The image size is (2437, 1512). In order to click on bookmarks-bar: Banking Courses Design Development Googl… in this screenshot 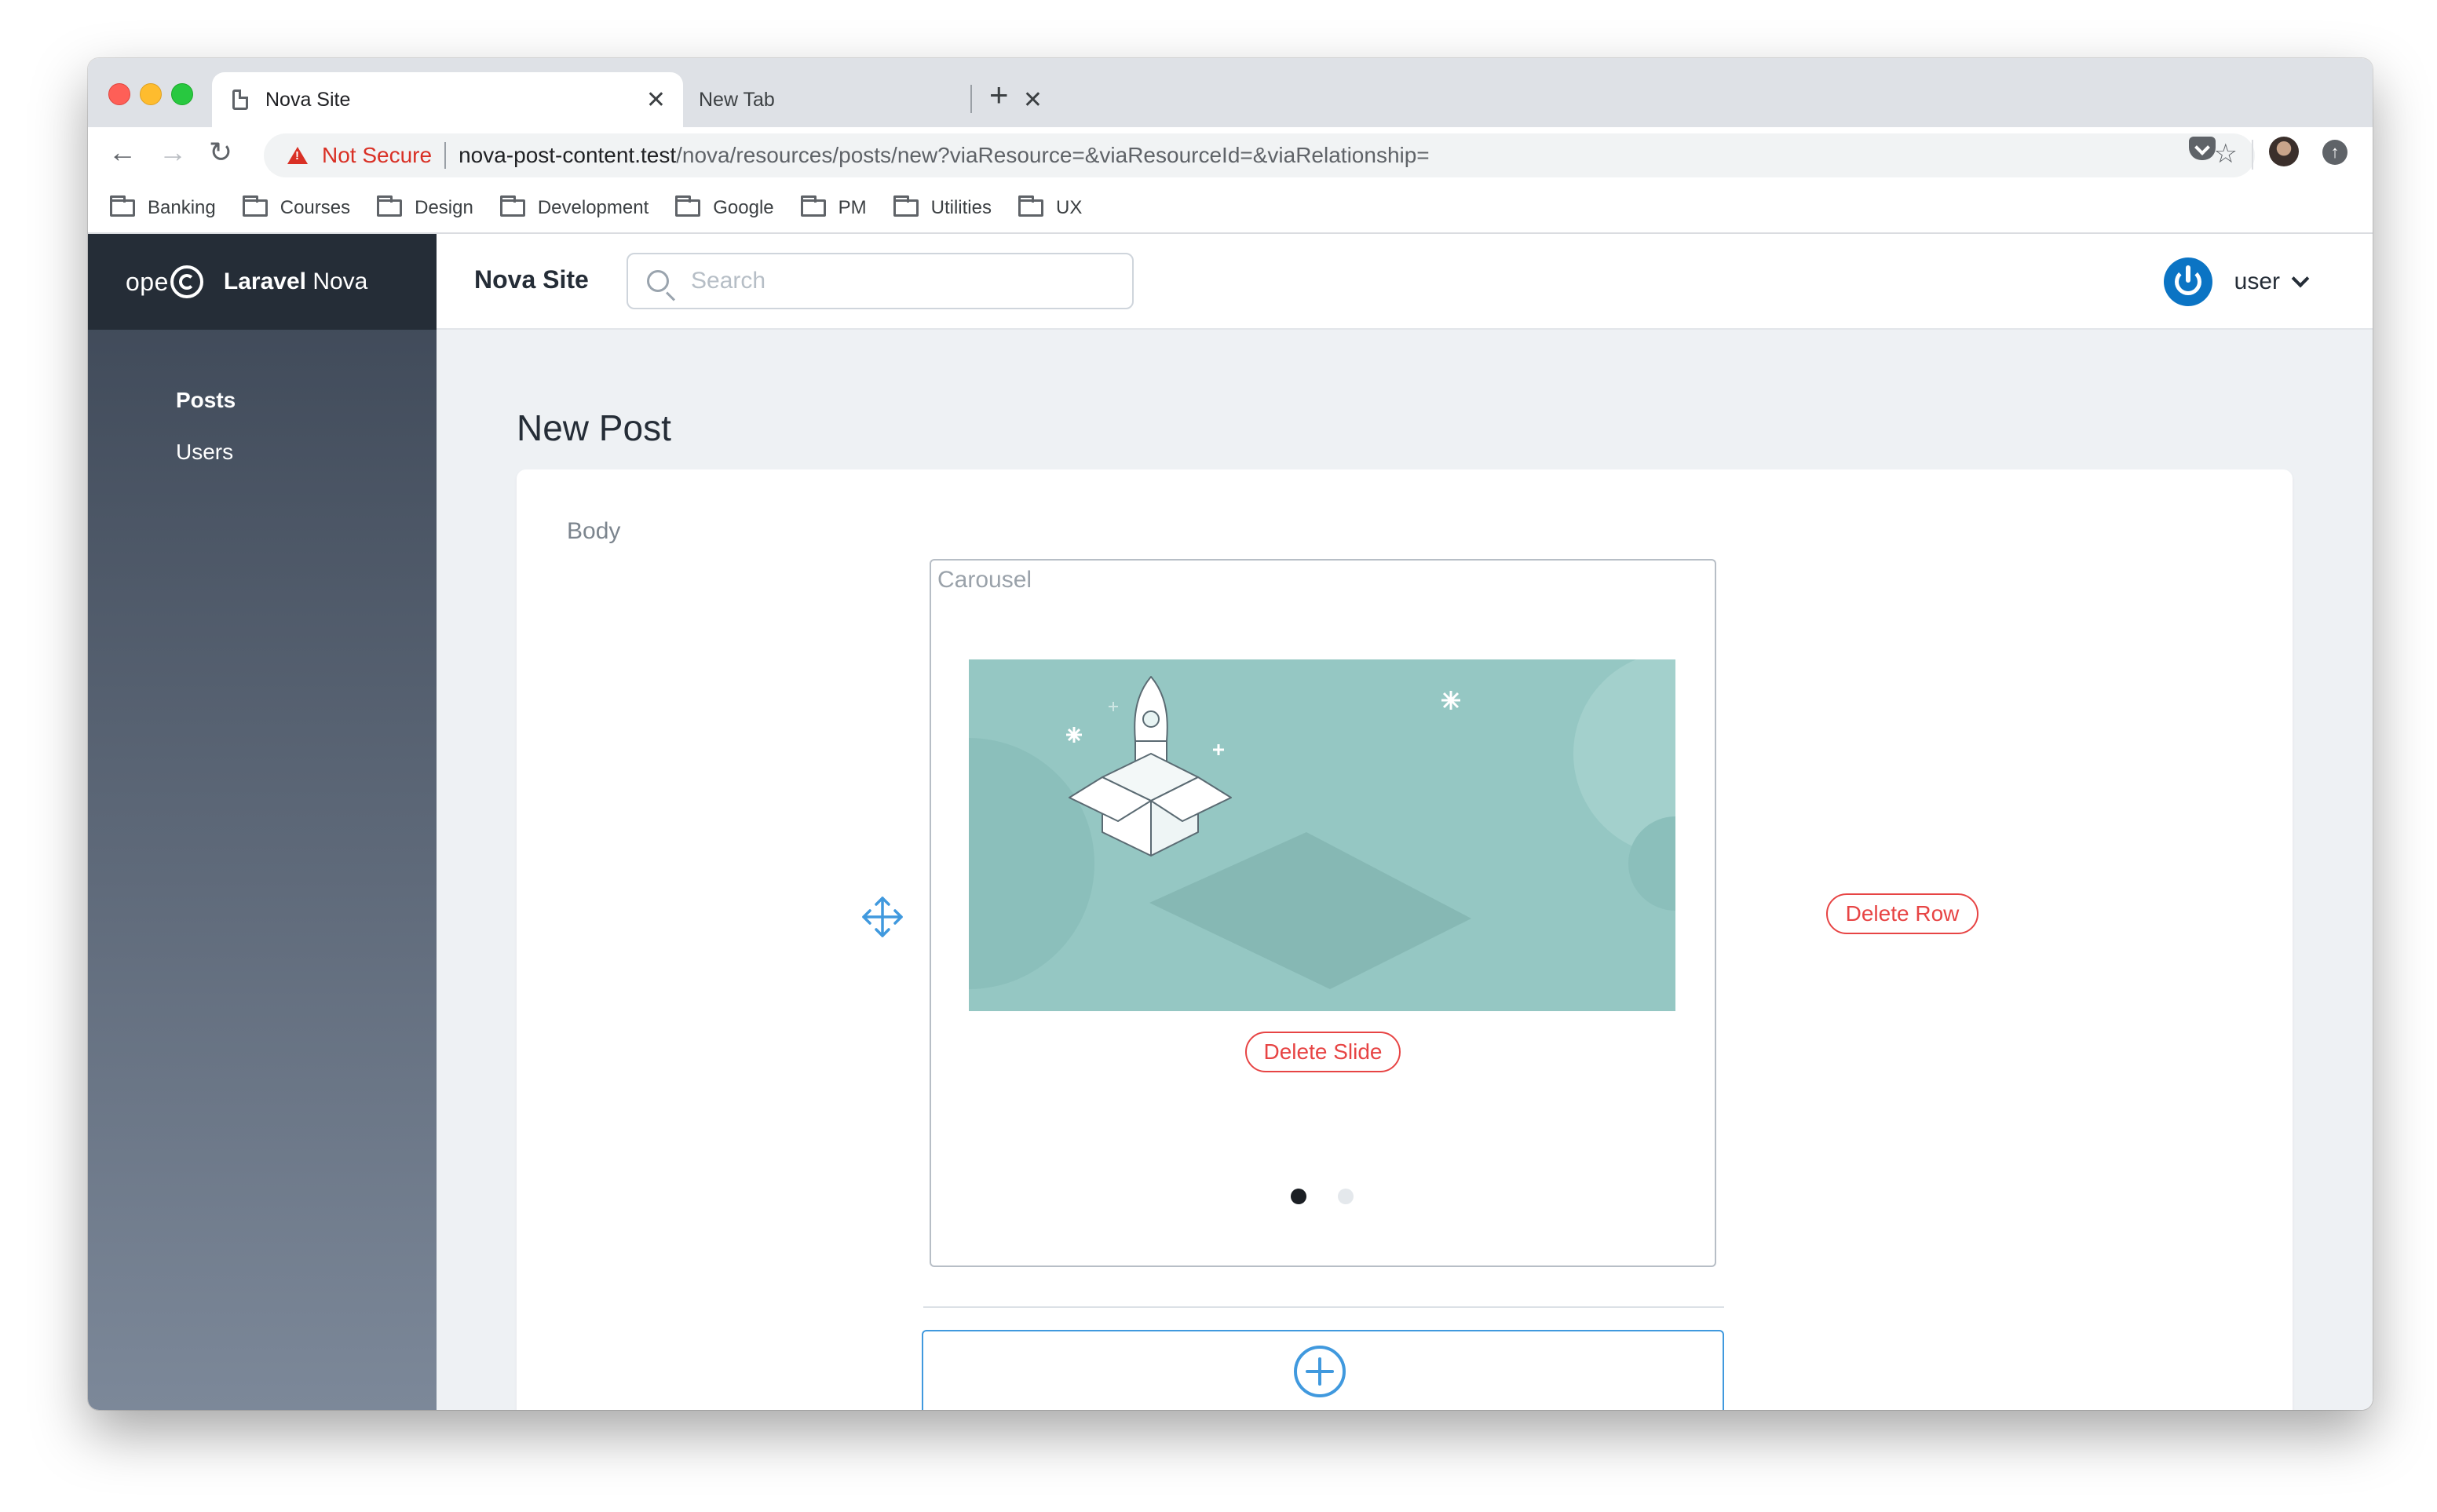, I will do `click(1230, 209)`.